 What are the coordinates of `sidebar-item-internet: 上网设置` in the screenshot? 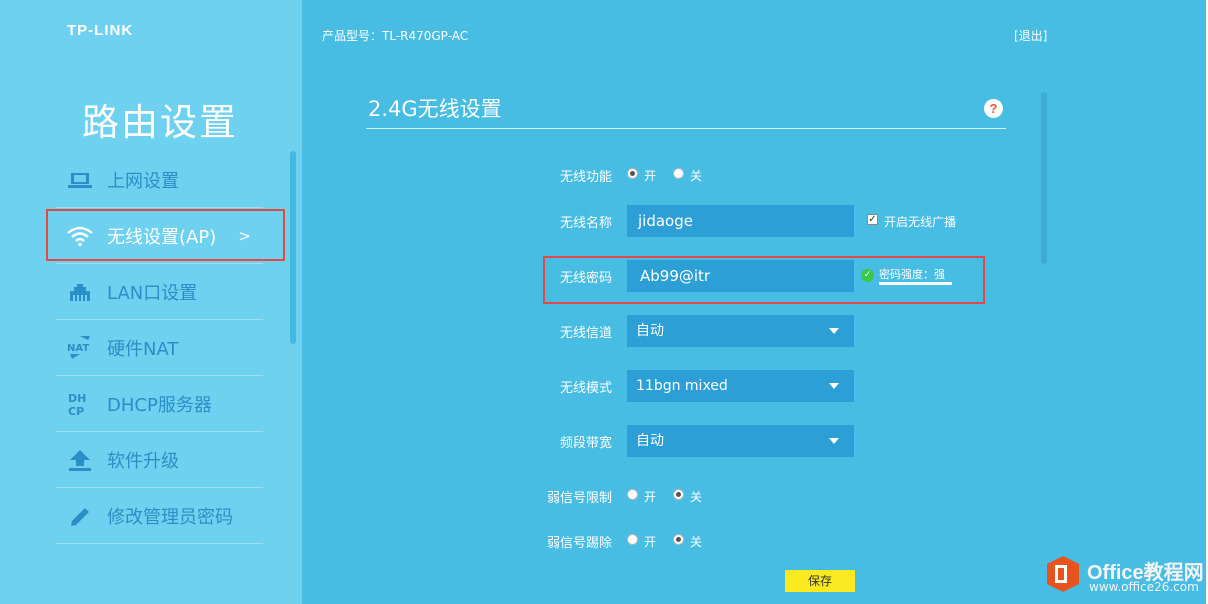 It's located at (159, 180).